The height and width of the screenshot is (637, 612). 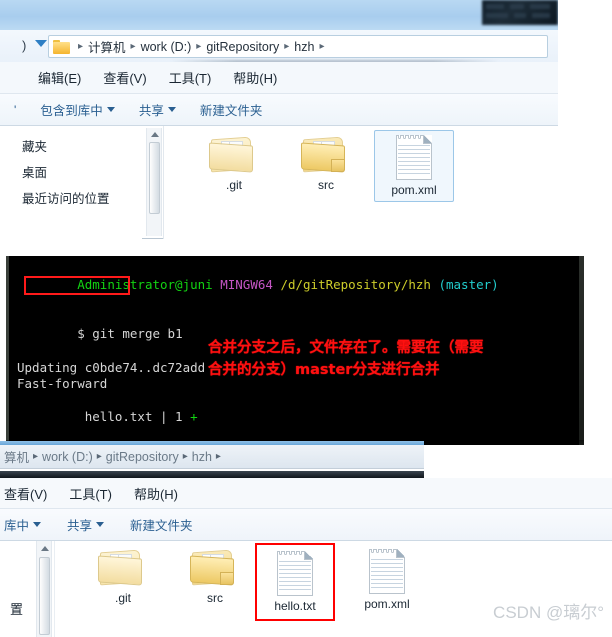 What do you see at coordinates (520, 12) in the screenshot?
I see `titlebar-dark-region` at bounding box center [520, 12].